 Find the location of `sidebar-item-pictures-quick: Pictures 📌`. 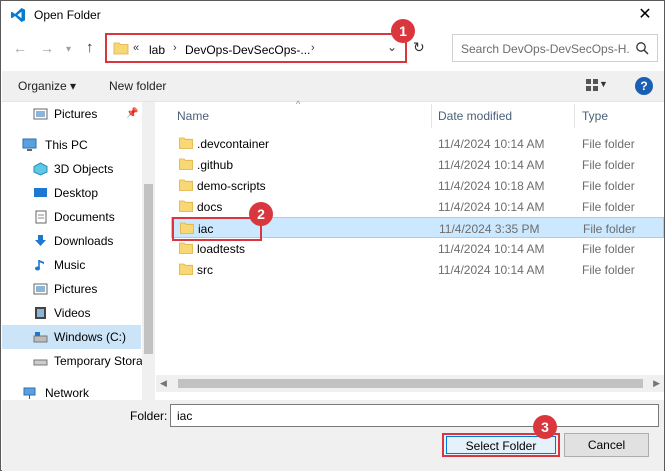

sidebar-item-pictures-quick: Pictures 📌 is located at coordinates (71, 114).